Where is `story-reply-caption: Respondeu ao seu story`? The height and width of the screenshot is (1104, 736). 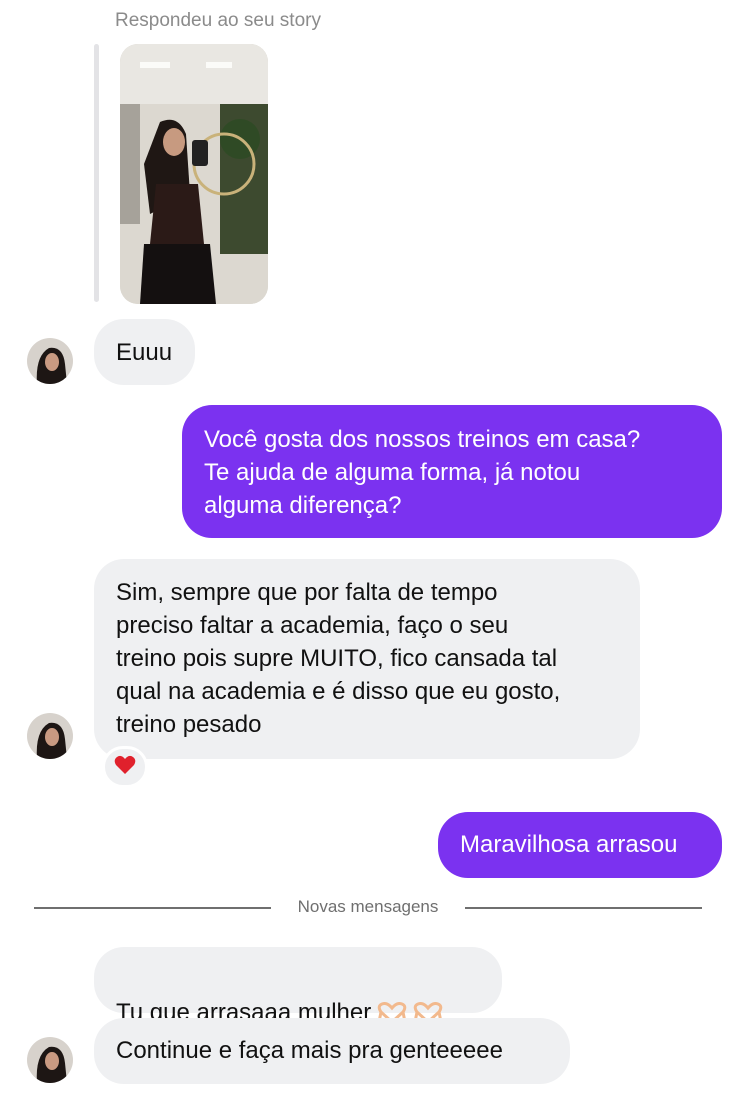 story-reply-caption: Respondeu ao seu story is located at coordinates (218, 20).